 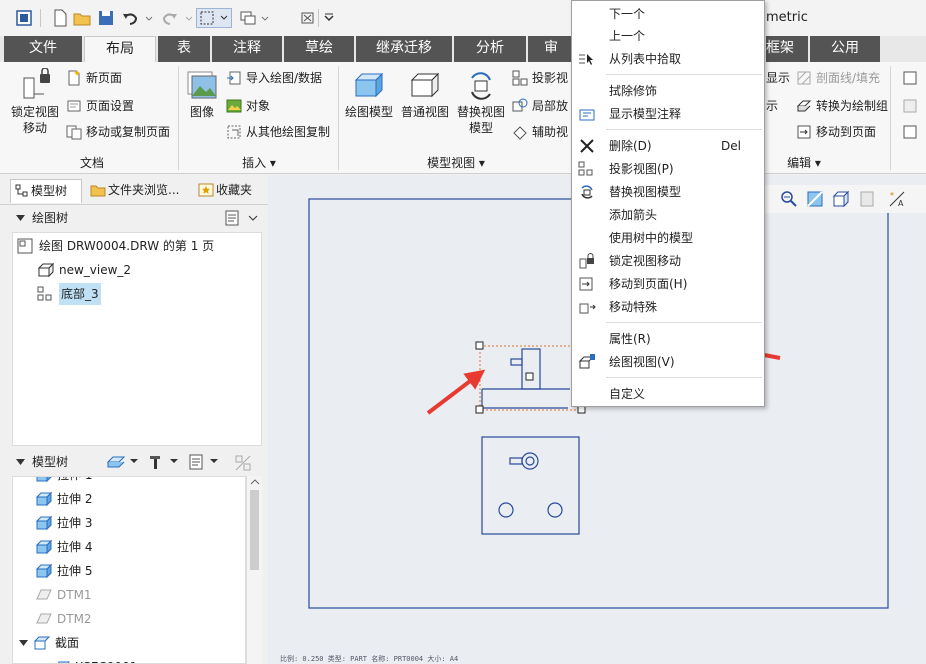 I want to click on repaint-icon, so click(x=867, y=199).